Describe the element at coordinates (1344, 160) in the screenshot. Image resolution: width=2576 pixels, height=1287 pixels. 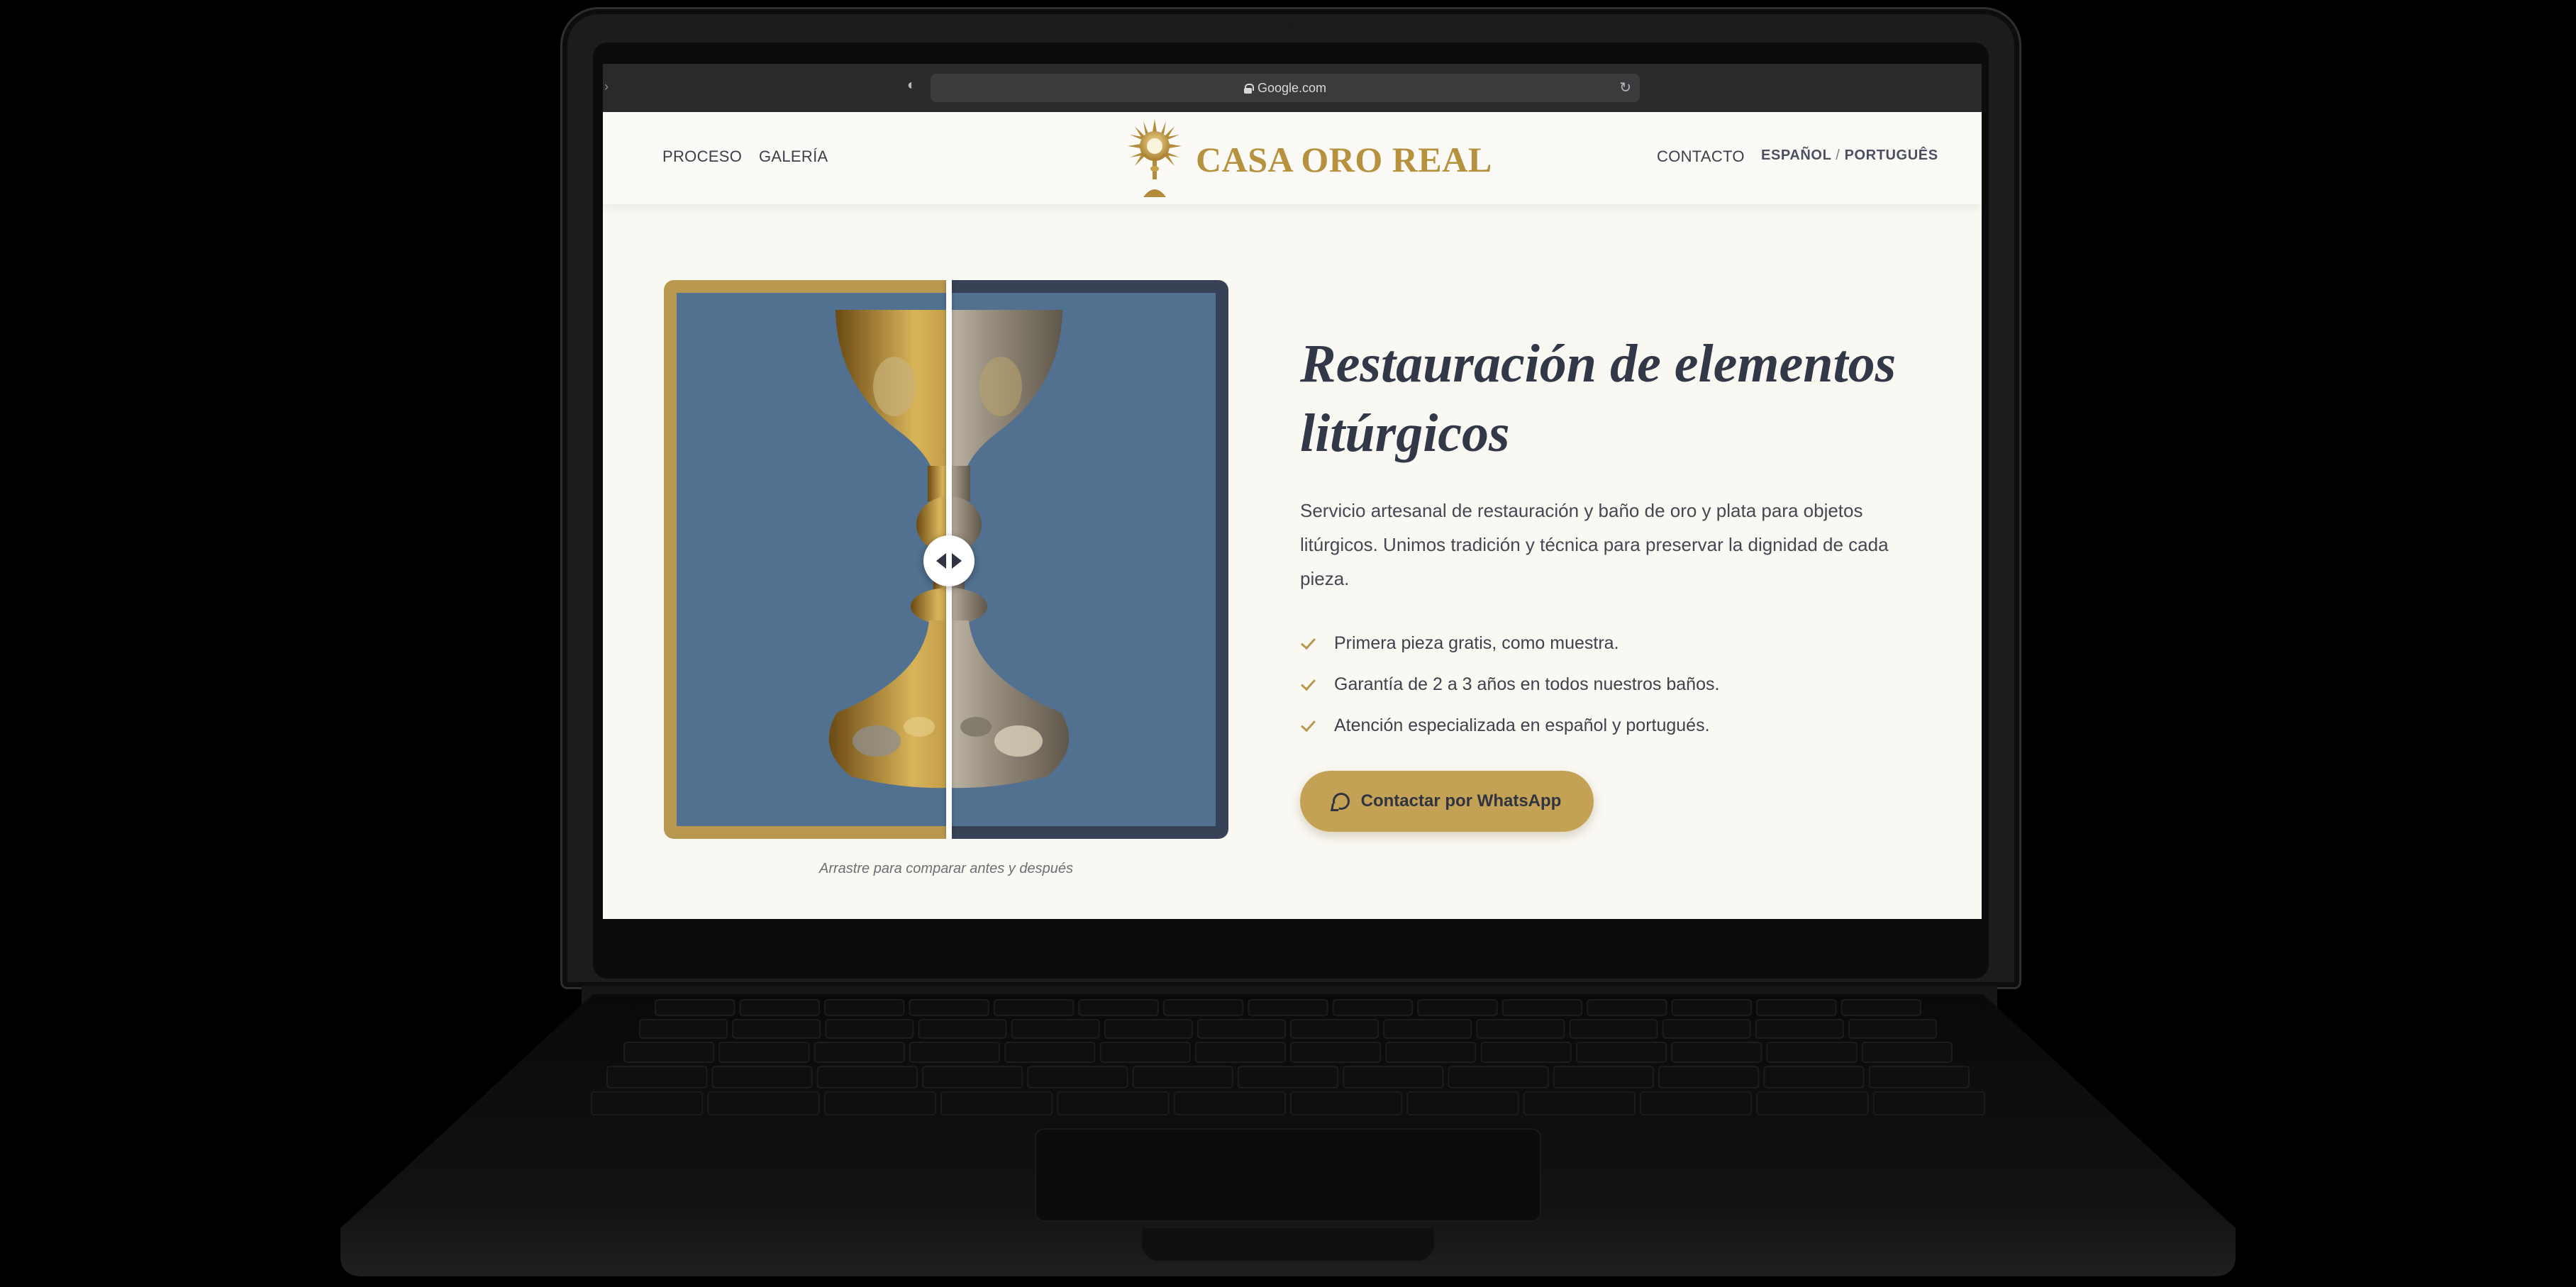
I see `brand-name: CASA ORO REAL` at that location.